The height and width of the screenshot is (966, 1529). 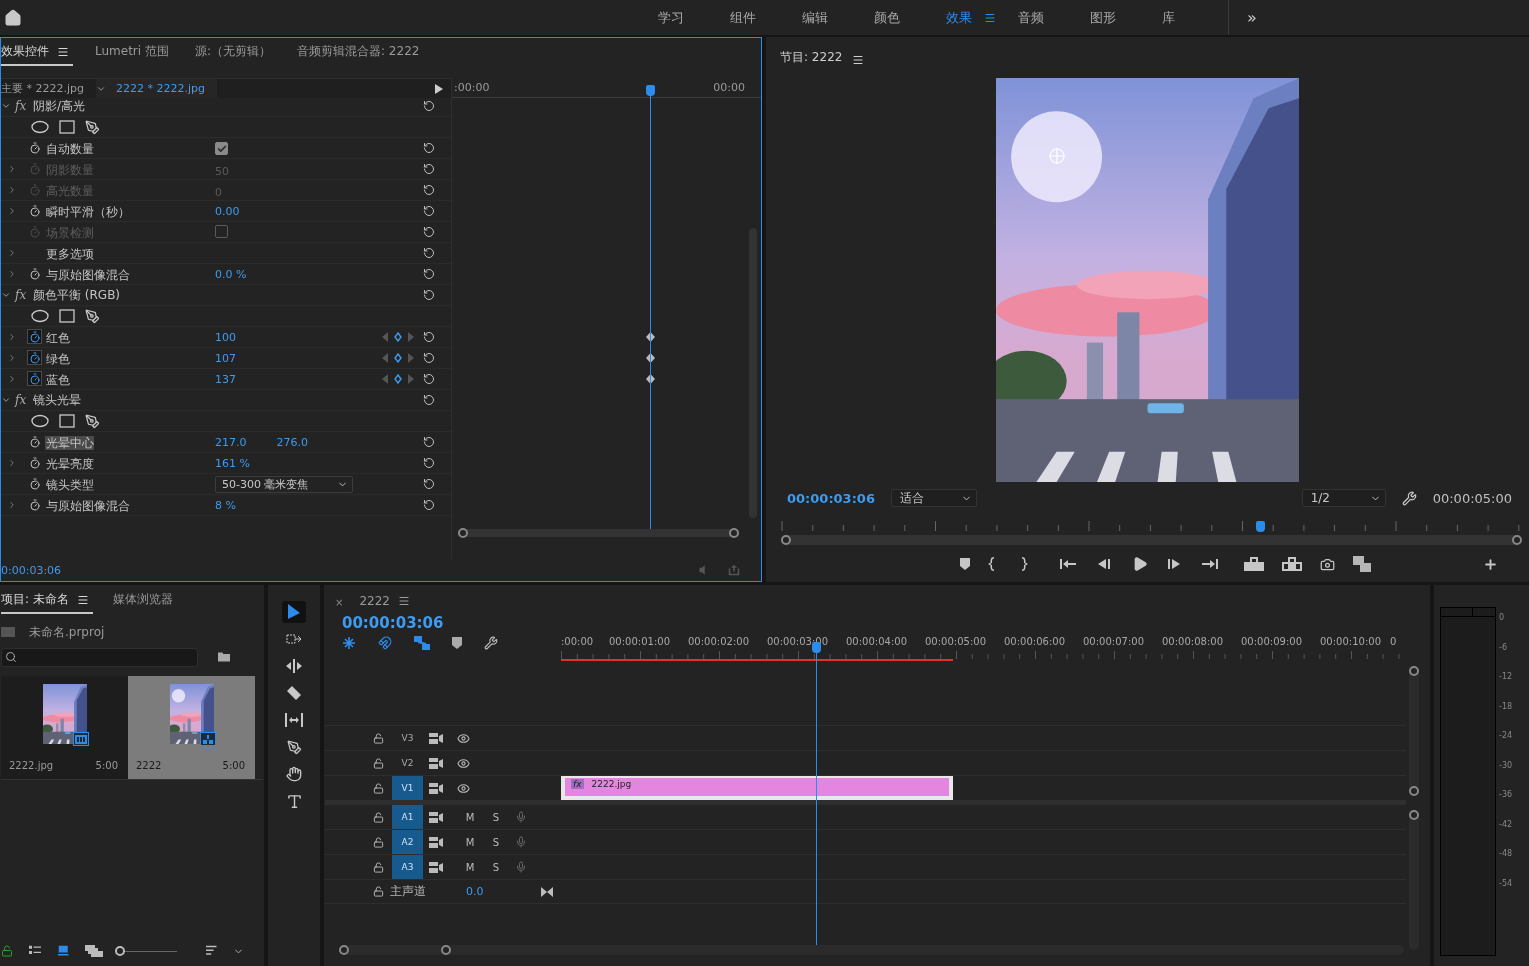 I want to click on add-button, so click(x=1490, y=564).